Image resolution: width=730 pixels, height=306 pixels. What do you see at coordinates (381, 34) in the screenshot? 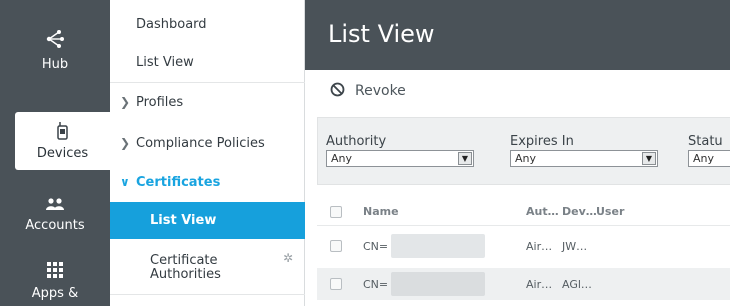
I see `page-title: List View` at bounding box center [381, 34].